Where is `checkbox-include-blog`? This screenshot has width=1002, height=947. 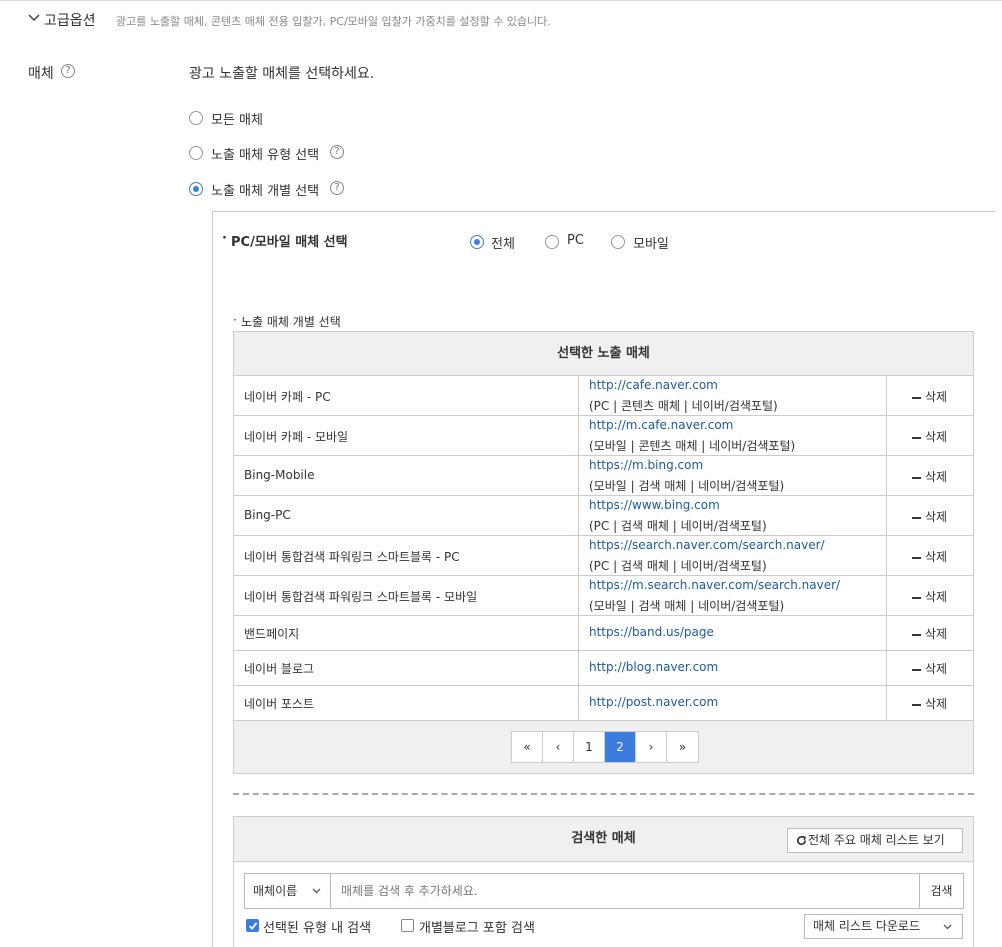
checkbox-include-blog is located at coordinates (407, 925).